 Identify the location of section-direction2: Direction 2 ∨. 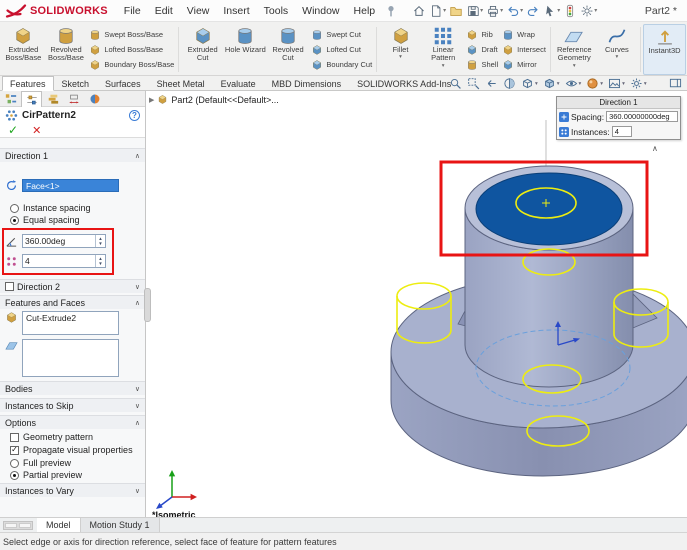
(72, 286).